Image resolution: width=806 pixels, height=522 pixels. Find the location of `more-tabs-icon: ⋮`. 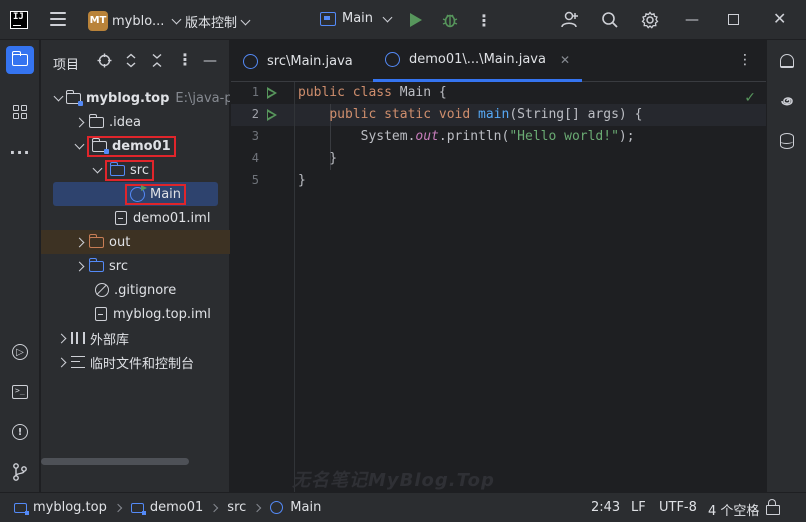

more-tabs-icon: ⋮ is located at coordinates (745, 60).